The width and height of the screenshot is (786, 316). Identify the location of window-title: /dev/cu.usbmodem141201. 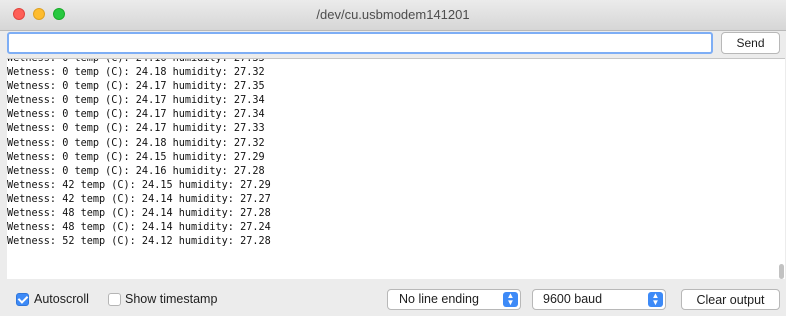
(393, 14).